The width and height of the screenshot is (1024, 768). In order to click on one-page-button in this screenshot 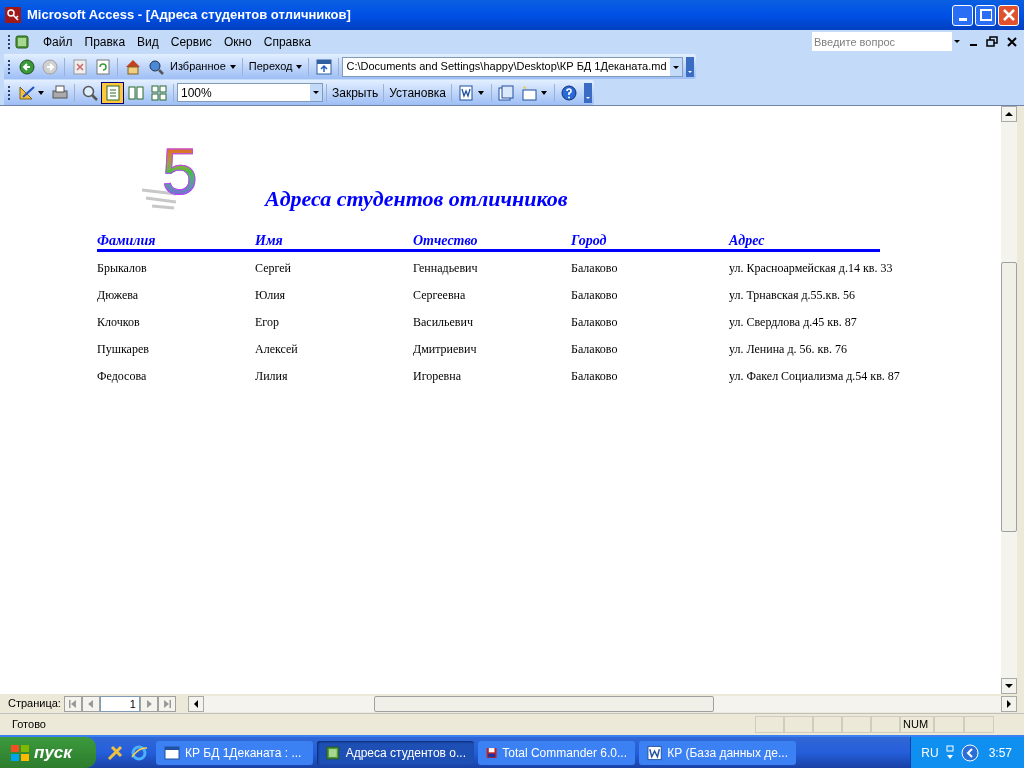, I will do `click(112, 92)`.